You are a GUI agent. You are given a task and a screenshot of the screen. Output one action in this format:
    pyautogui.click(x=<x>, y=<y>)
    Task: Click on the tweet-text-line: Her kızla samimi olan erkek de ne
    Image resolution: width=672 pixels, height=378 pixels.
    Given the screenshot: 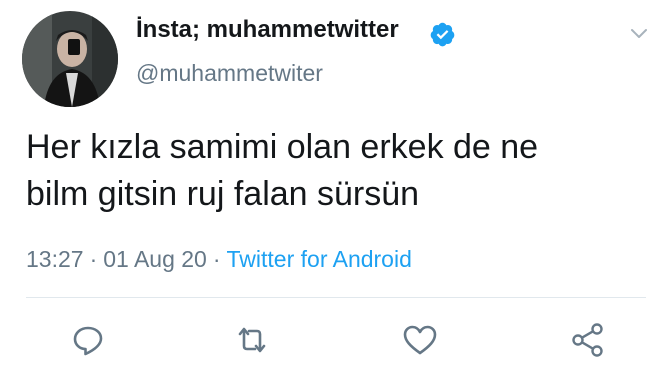 What is the action you would take?
    pyautogui.click(x=282, y=147)
    